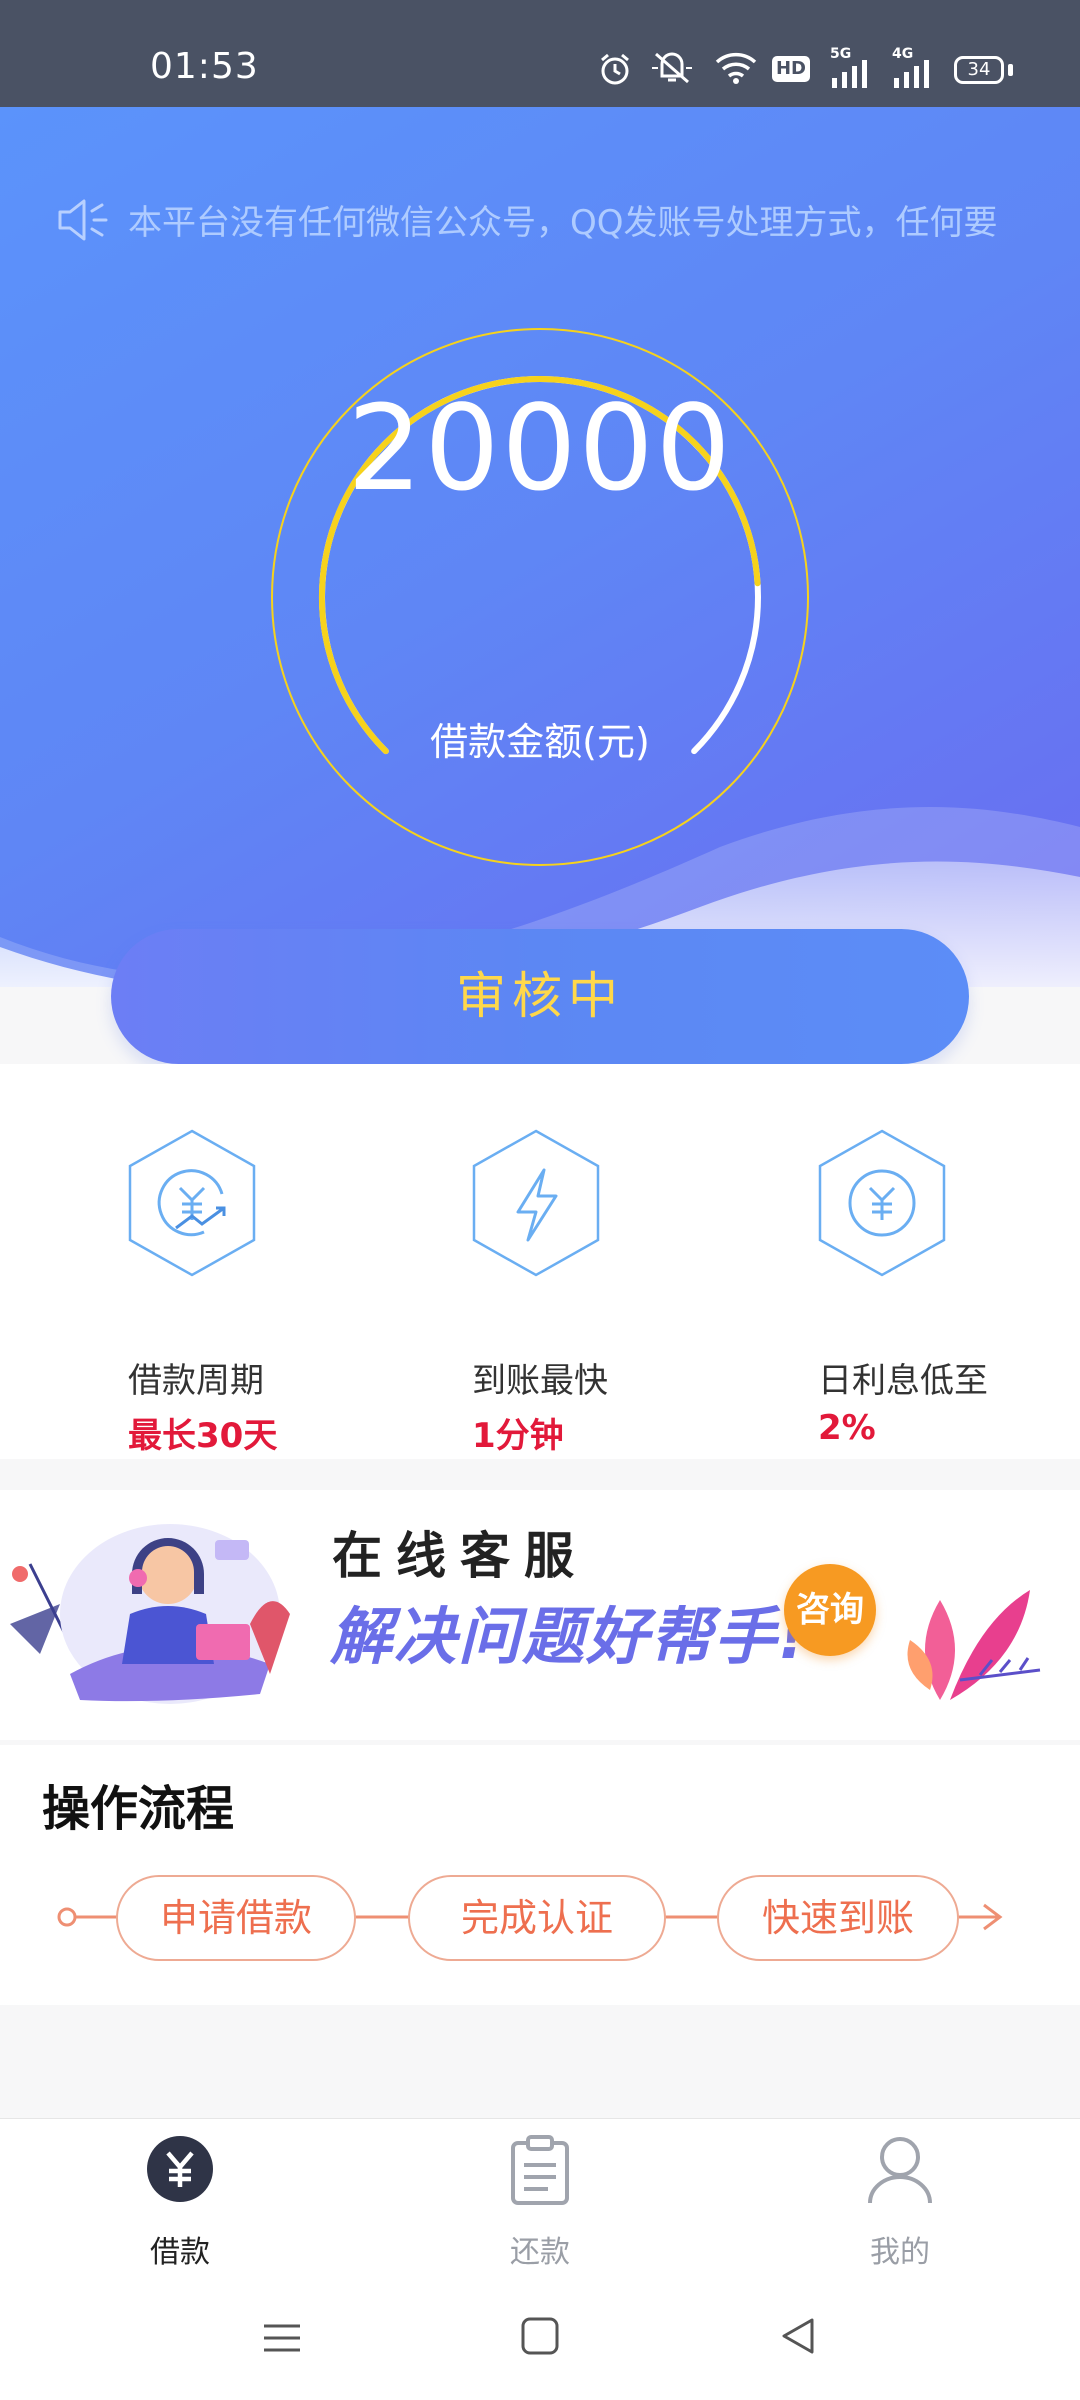 Image resolution: width=1080 pixels, height=2400 pixels. What do you see at coordinates (569, 1636) in the screenshot?
I see `banner-slogan: 解决问题好帮手!` at bounding box center [569, 1636].